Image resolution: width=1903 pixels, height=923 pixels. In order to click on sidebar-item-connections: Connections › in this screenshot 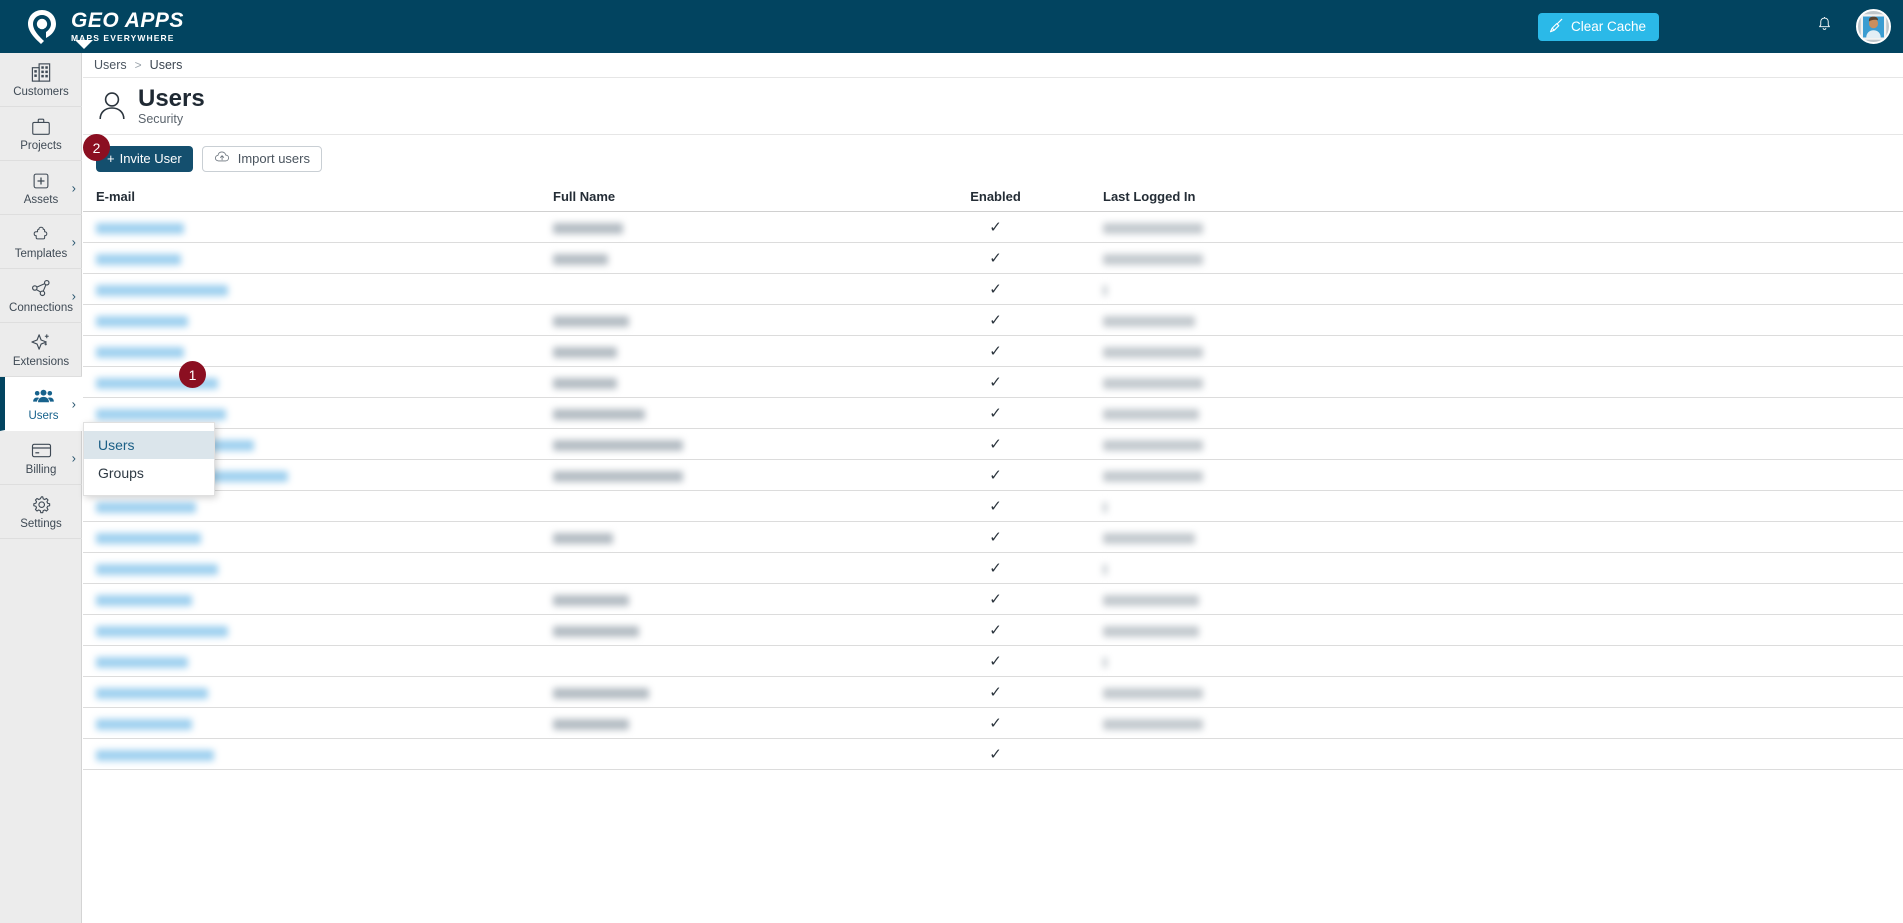, I will do `click(41, 296)`.